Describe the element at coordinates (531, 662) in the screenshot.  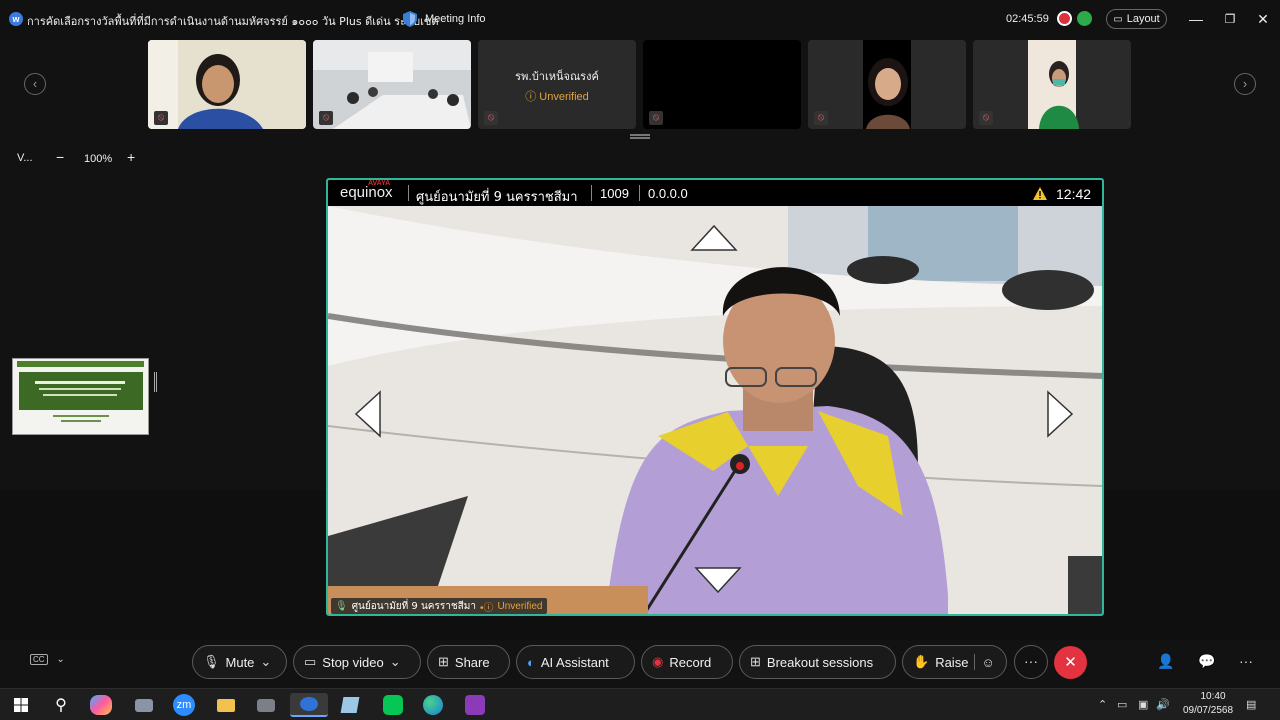
I see `ai-assistant-icon: ◐` at that location.